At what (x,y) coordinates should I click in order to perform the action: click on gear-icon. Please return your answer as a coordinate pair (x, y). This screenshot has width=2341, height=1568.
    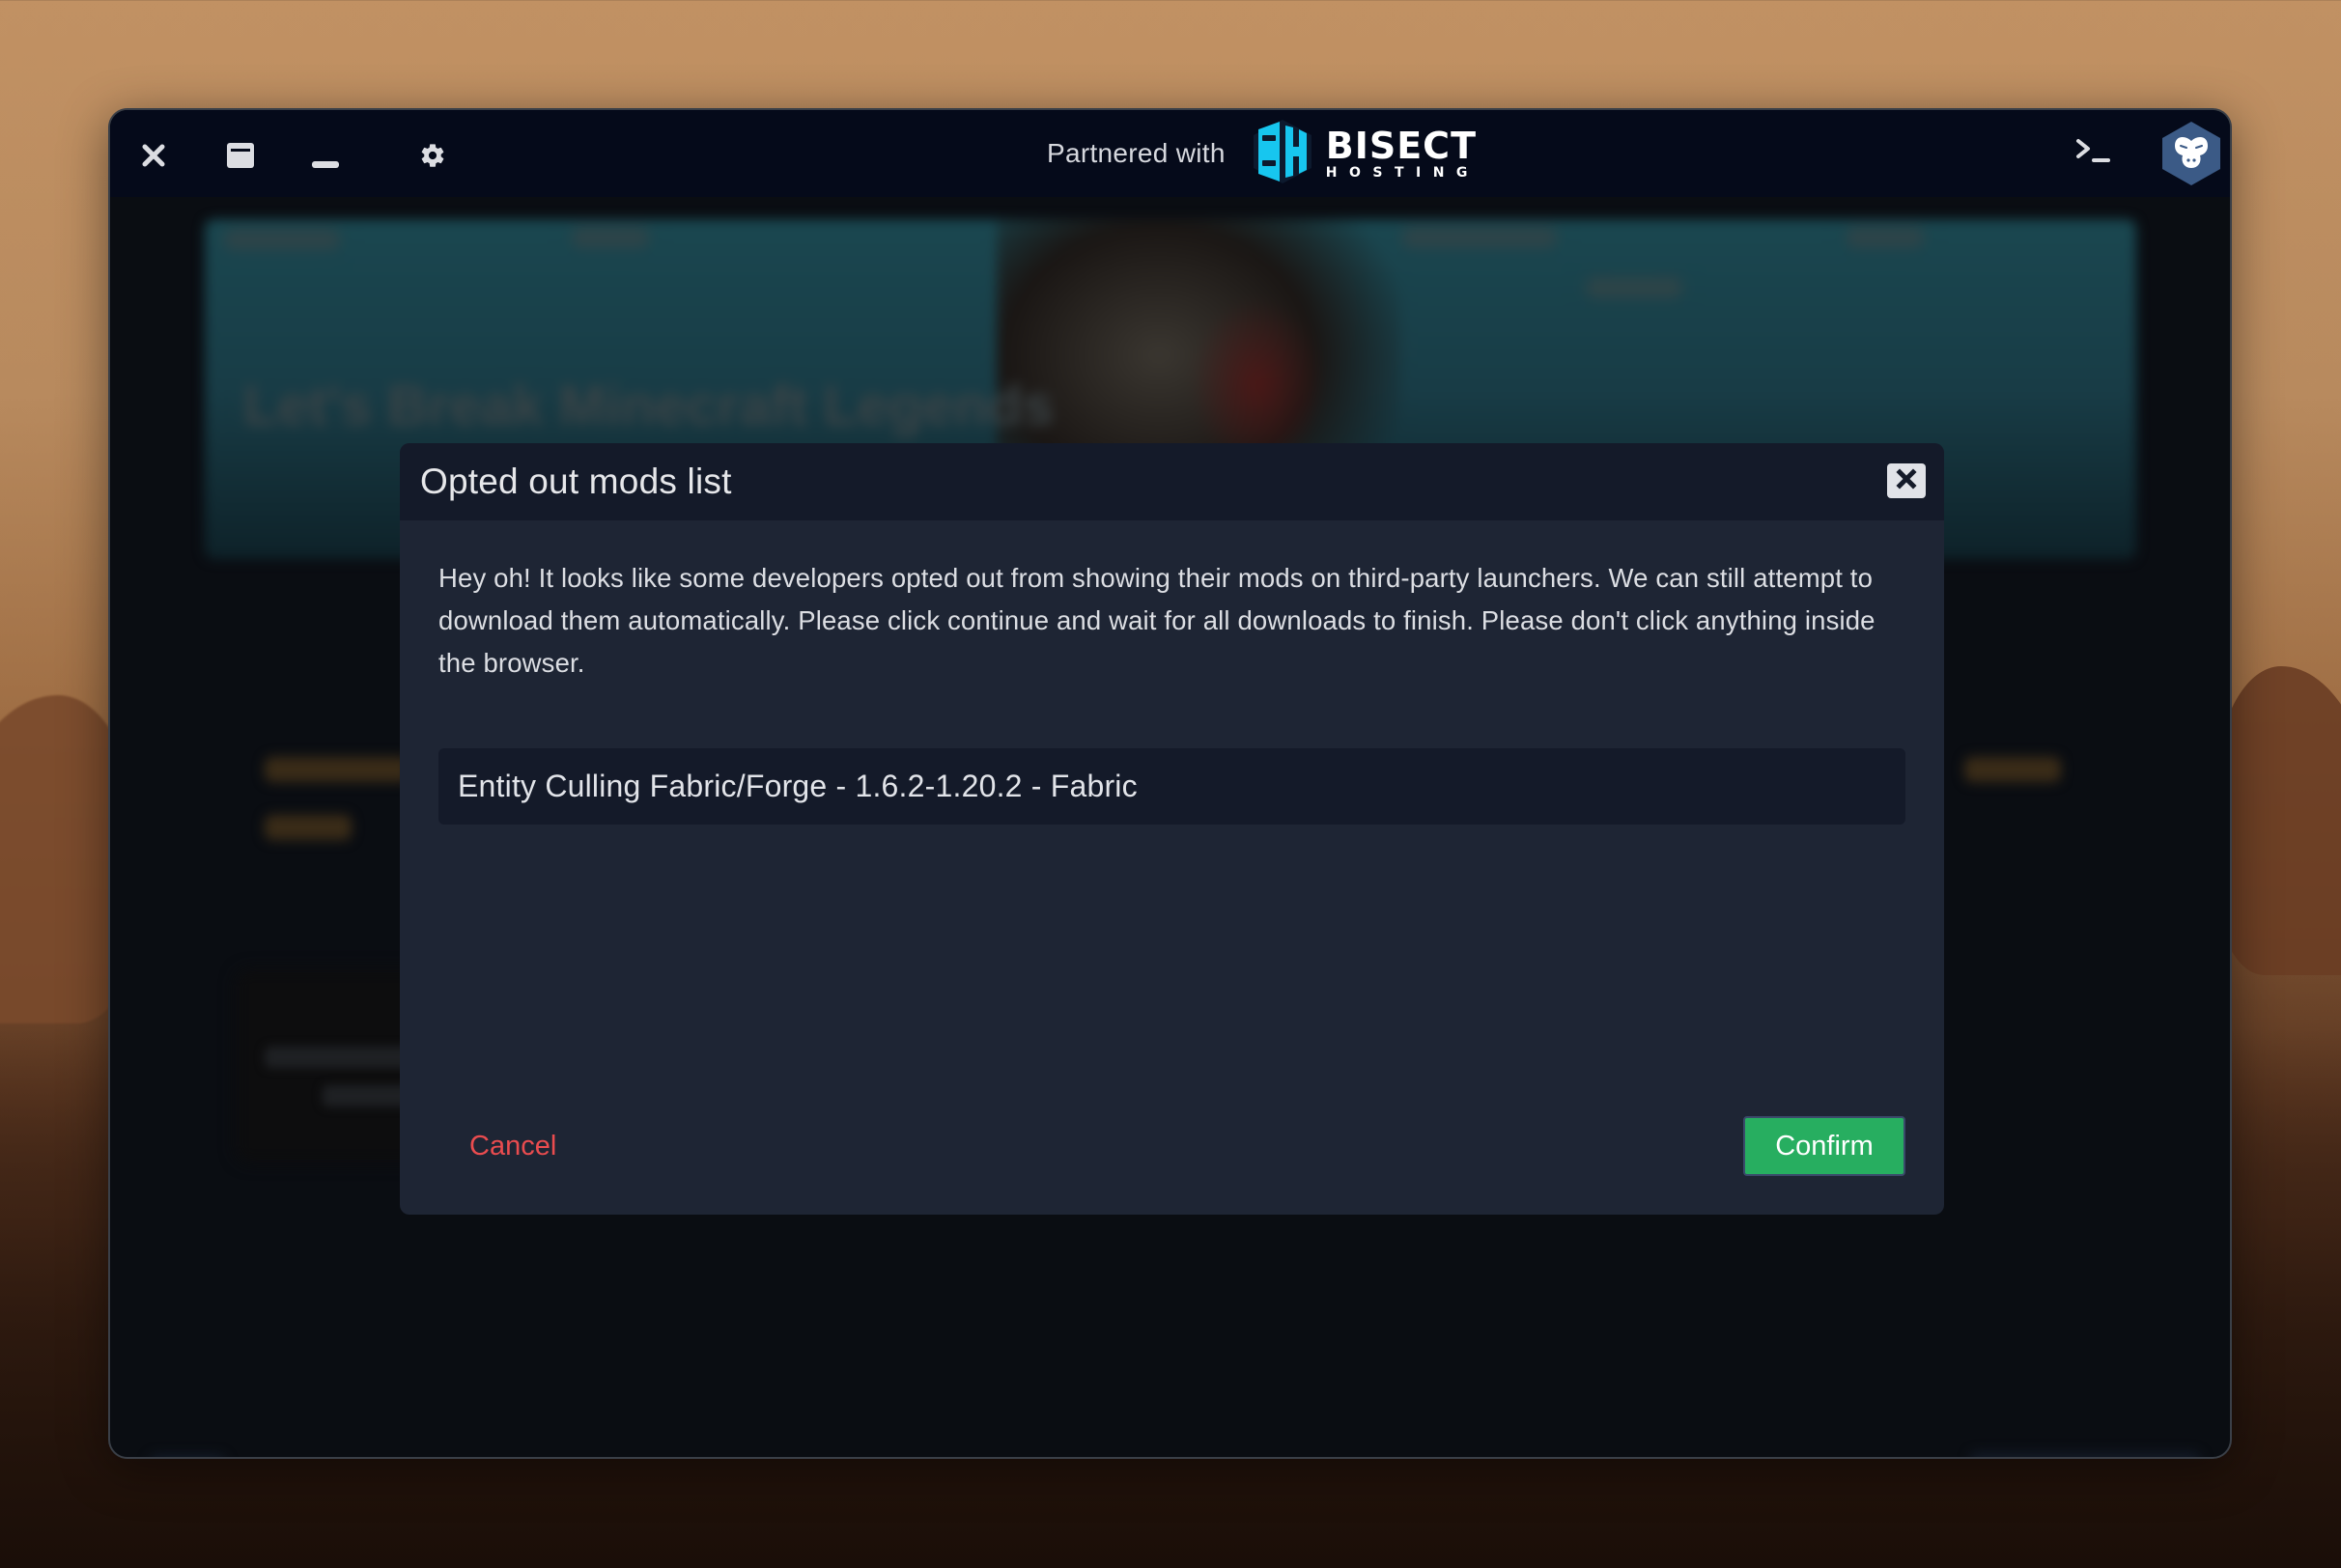
    Looking at the image, I should click on (432, 156).